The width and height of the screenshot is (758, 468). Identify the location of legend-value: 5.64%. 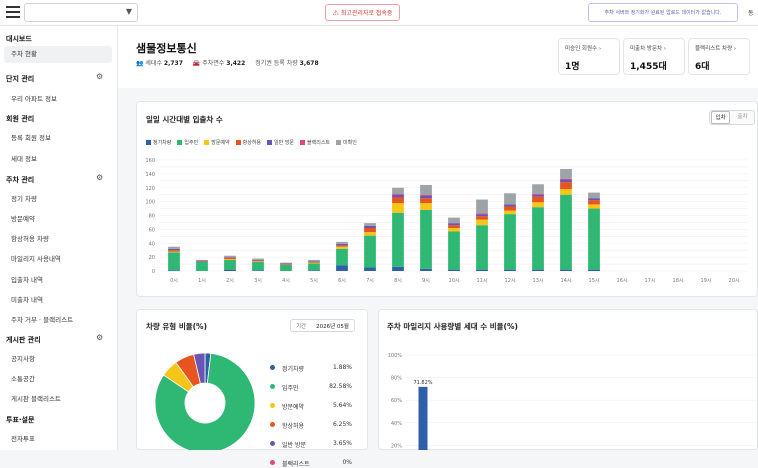
(342, 405).